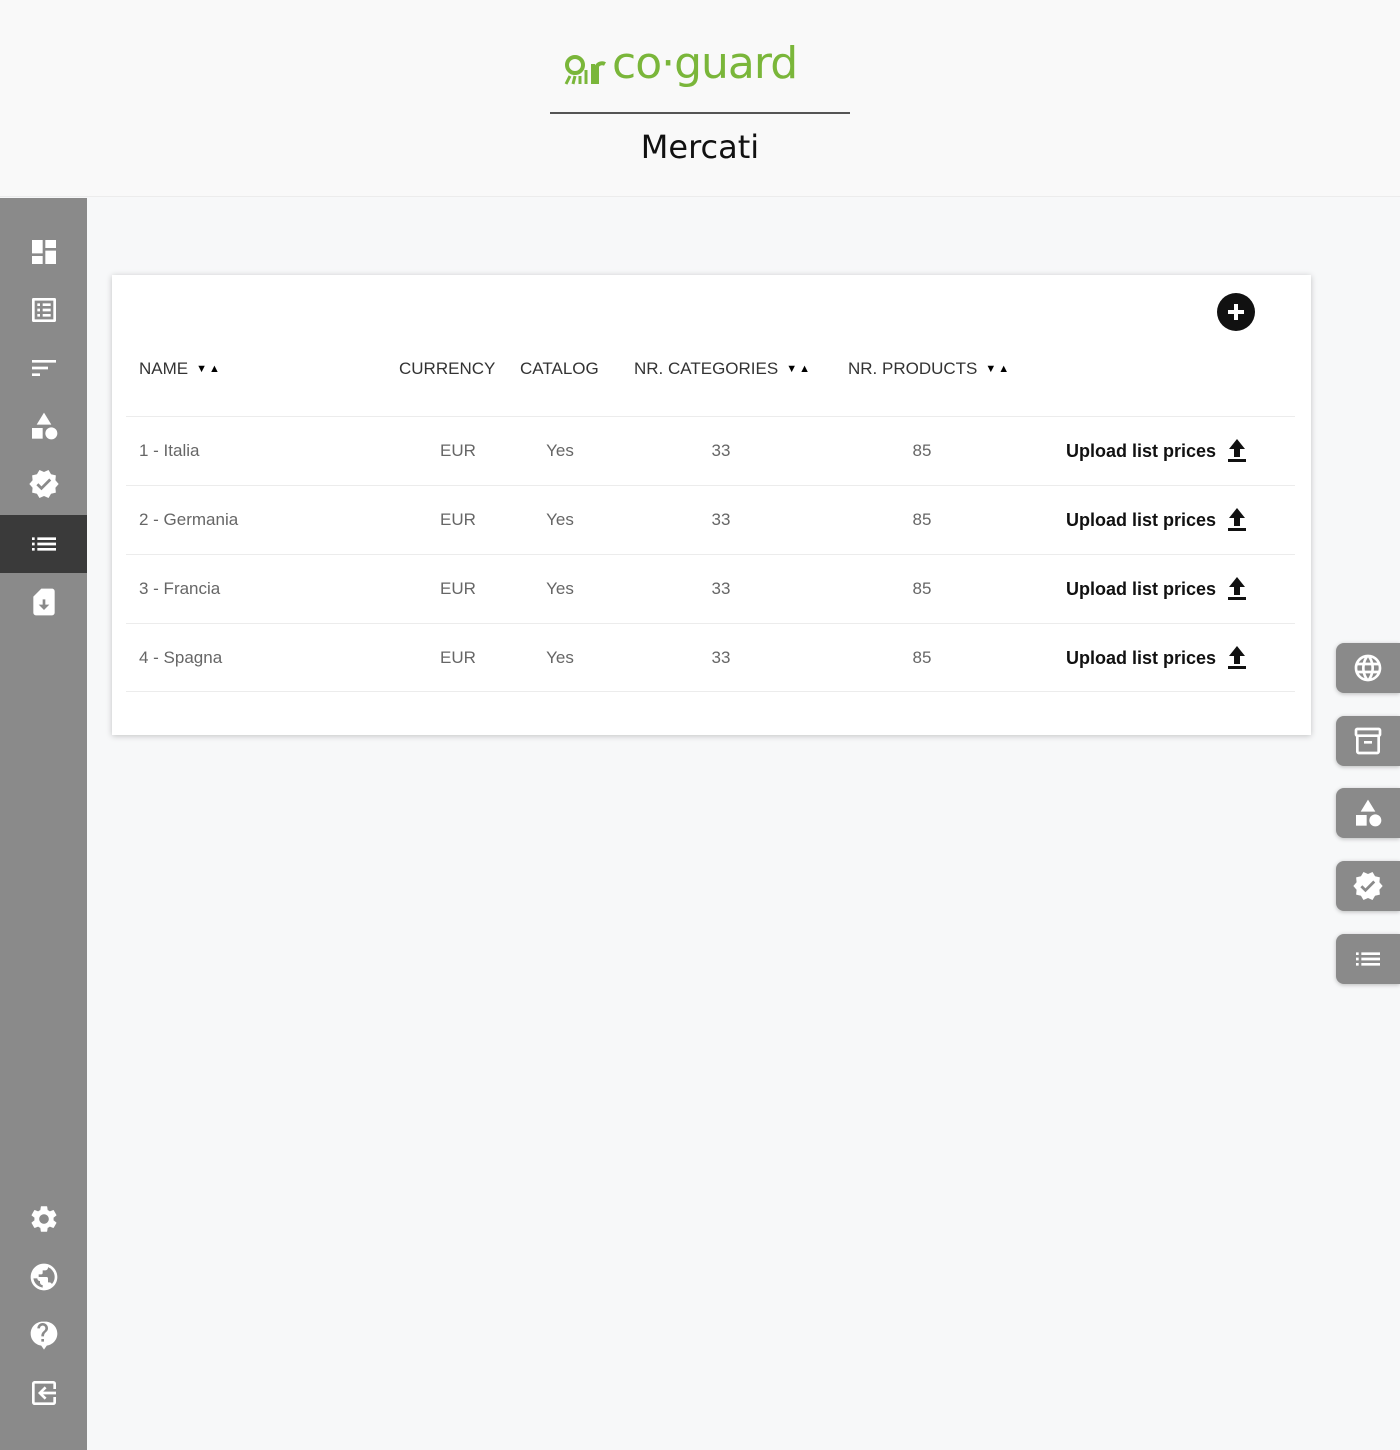 Image resolution: width=1400 pixels, height=1450 pixels. I want to click on coguard-logo: co·guard, so click(700, 67).